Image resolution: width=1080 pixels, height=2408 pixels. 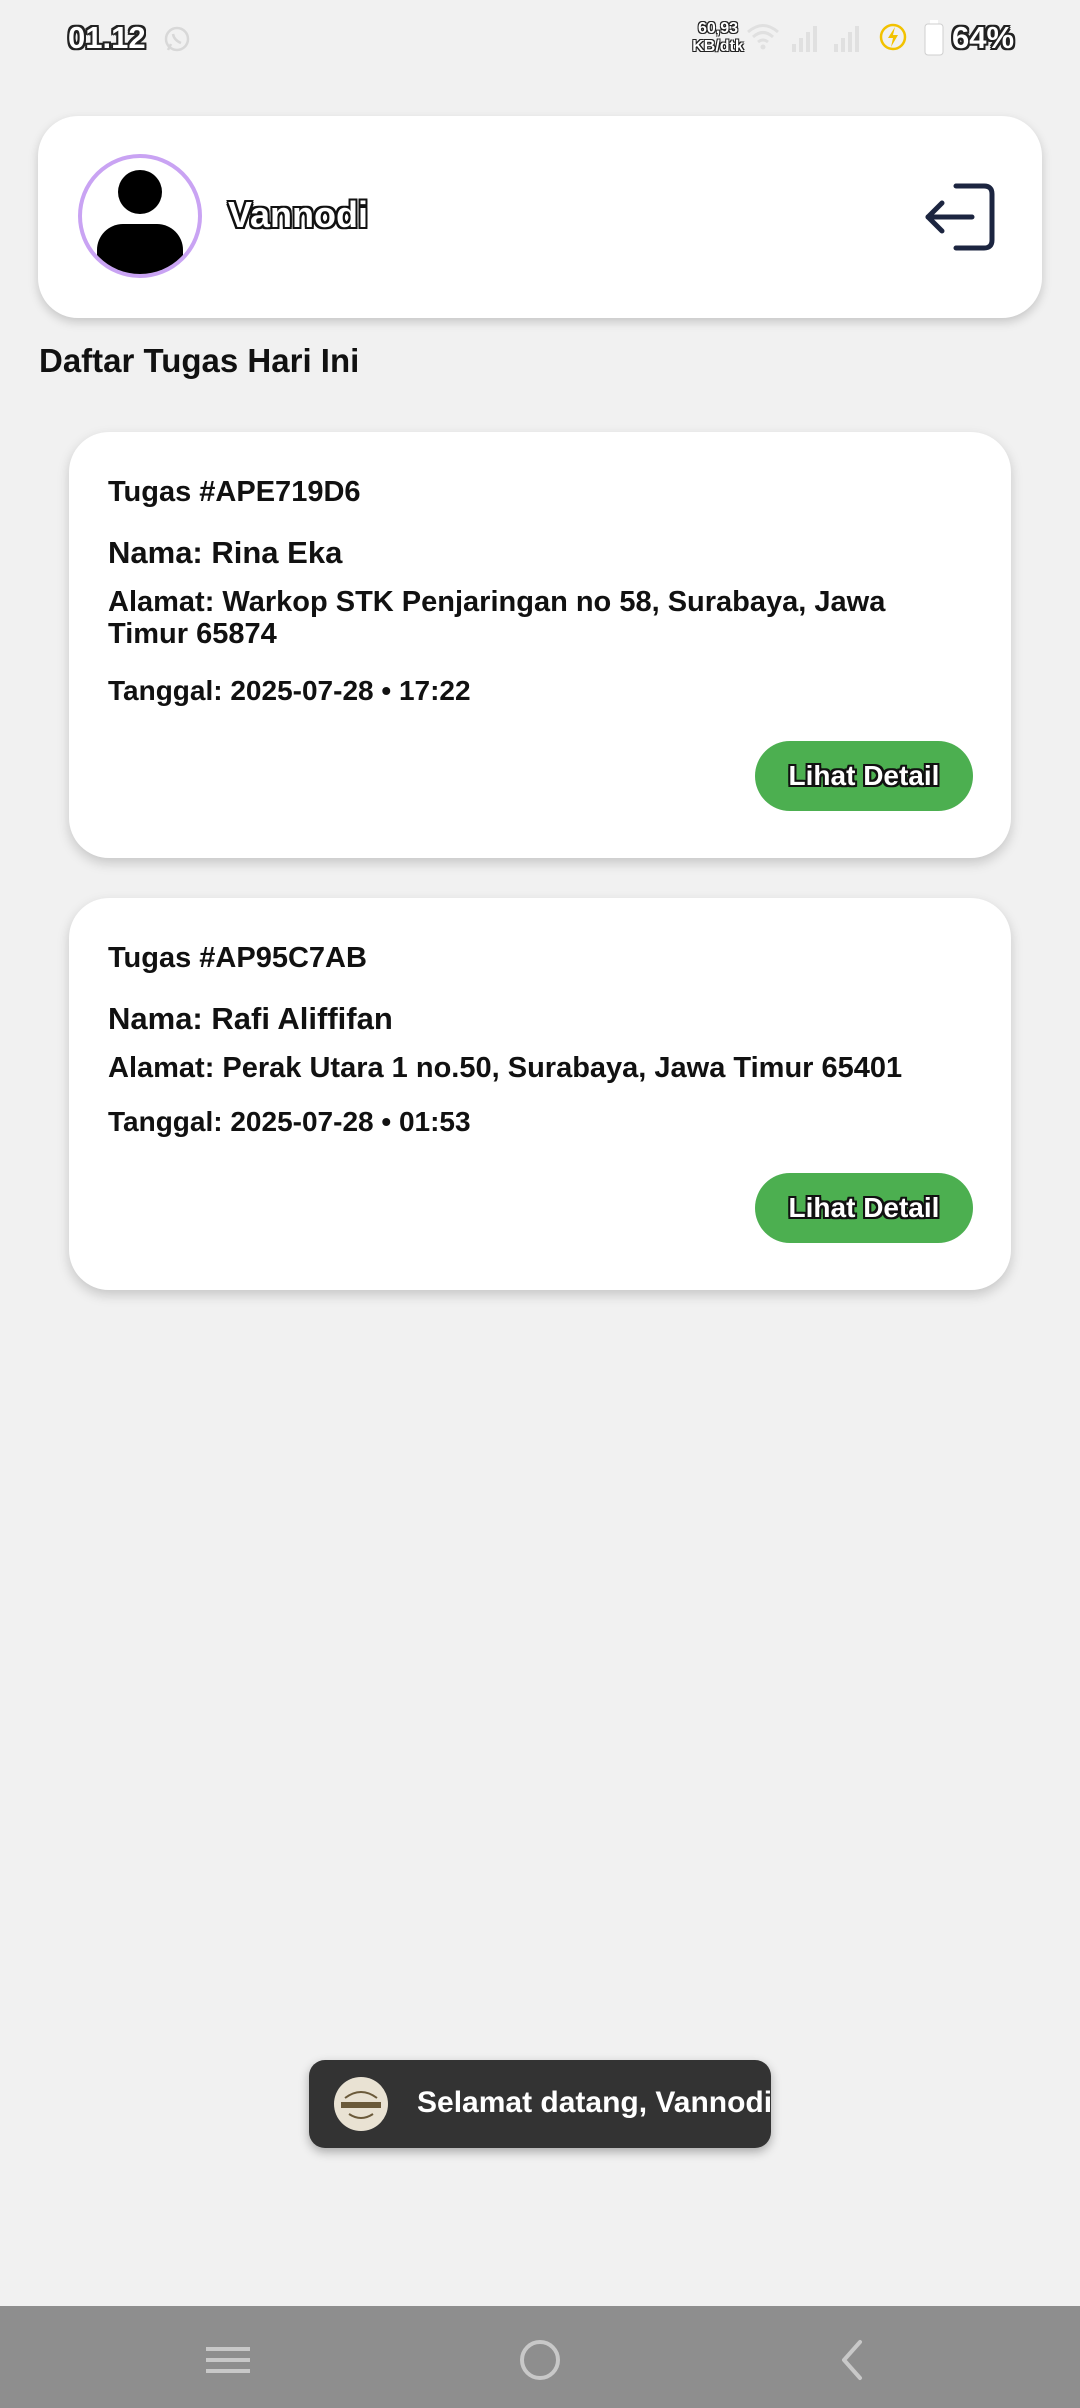 I want to click on task-id: Tugas #APE719D6, so click(x=234, y=492).